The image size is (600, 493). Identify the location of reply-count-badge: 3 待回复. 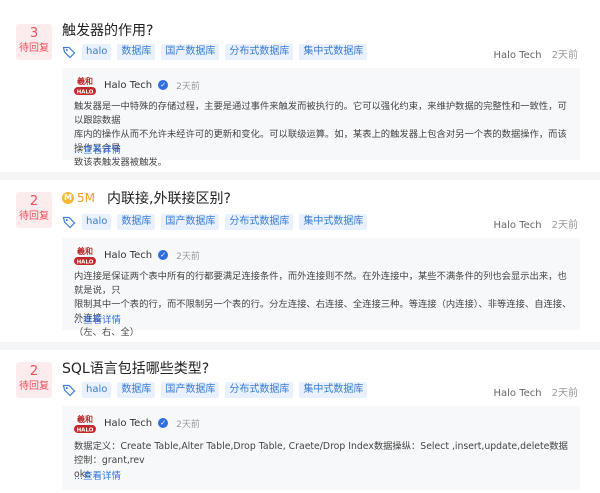
(34, 42).